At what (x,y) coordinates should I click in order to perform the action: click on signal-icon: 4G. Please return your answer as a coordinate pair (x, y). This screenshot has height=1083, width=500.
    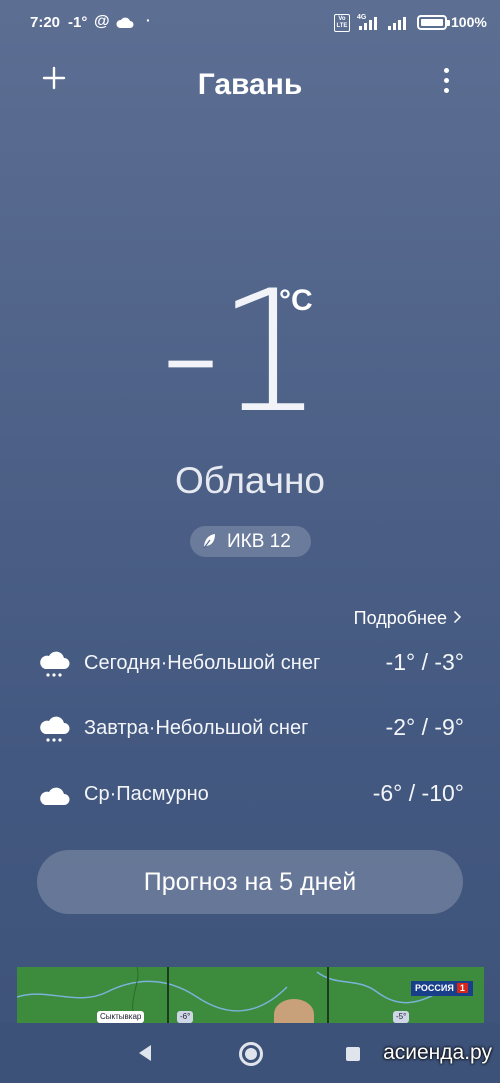
    Looking at the image, I should click on (370, 24).